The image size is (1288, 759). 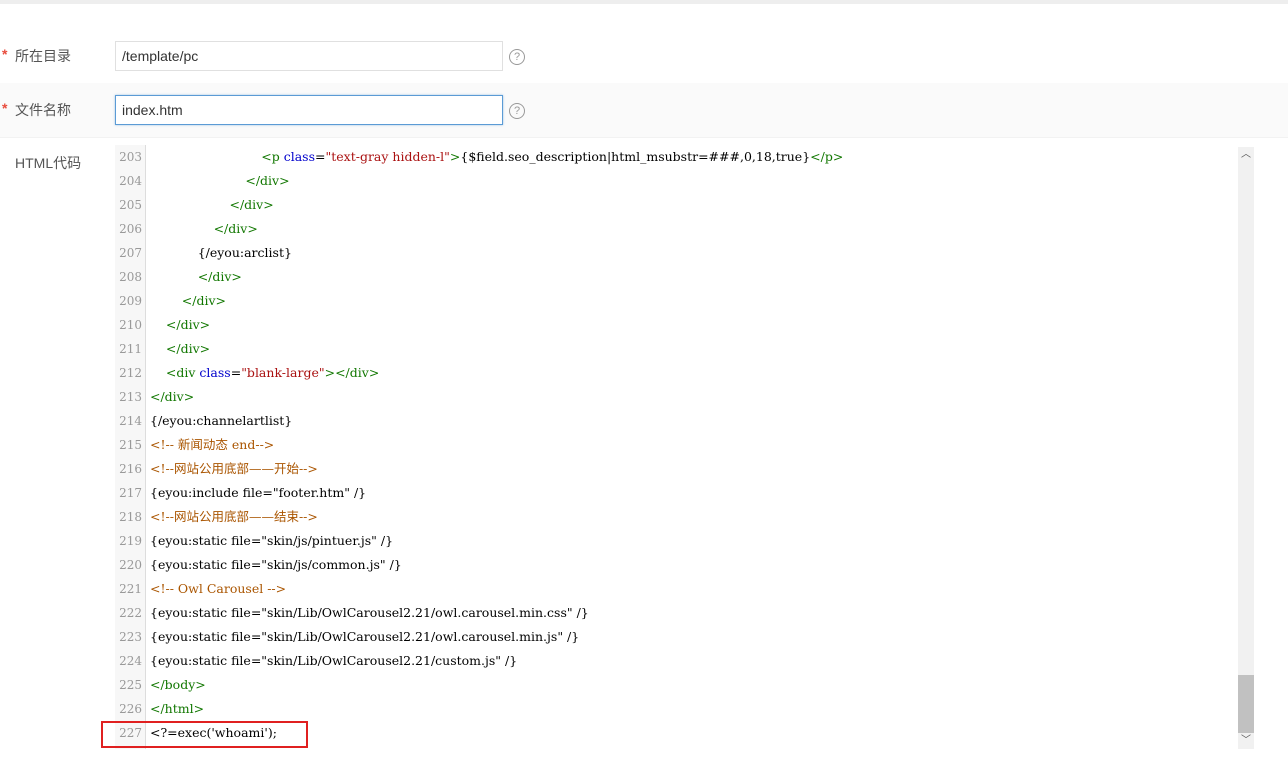 I want to click on filename-label: 文件名称, so click(x=43, y=110).